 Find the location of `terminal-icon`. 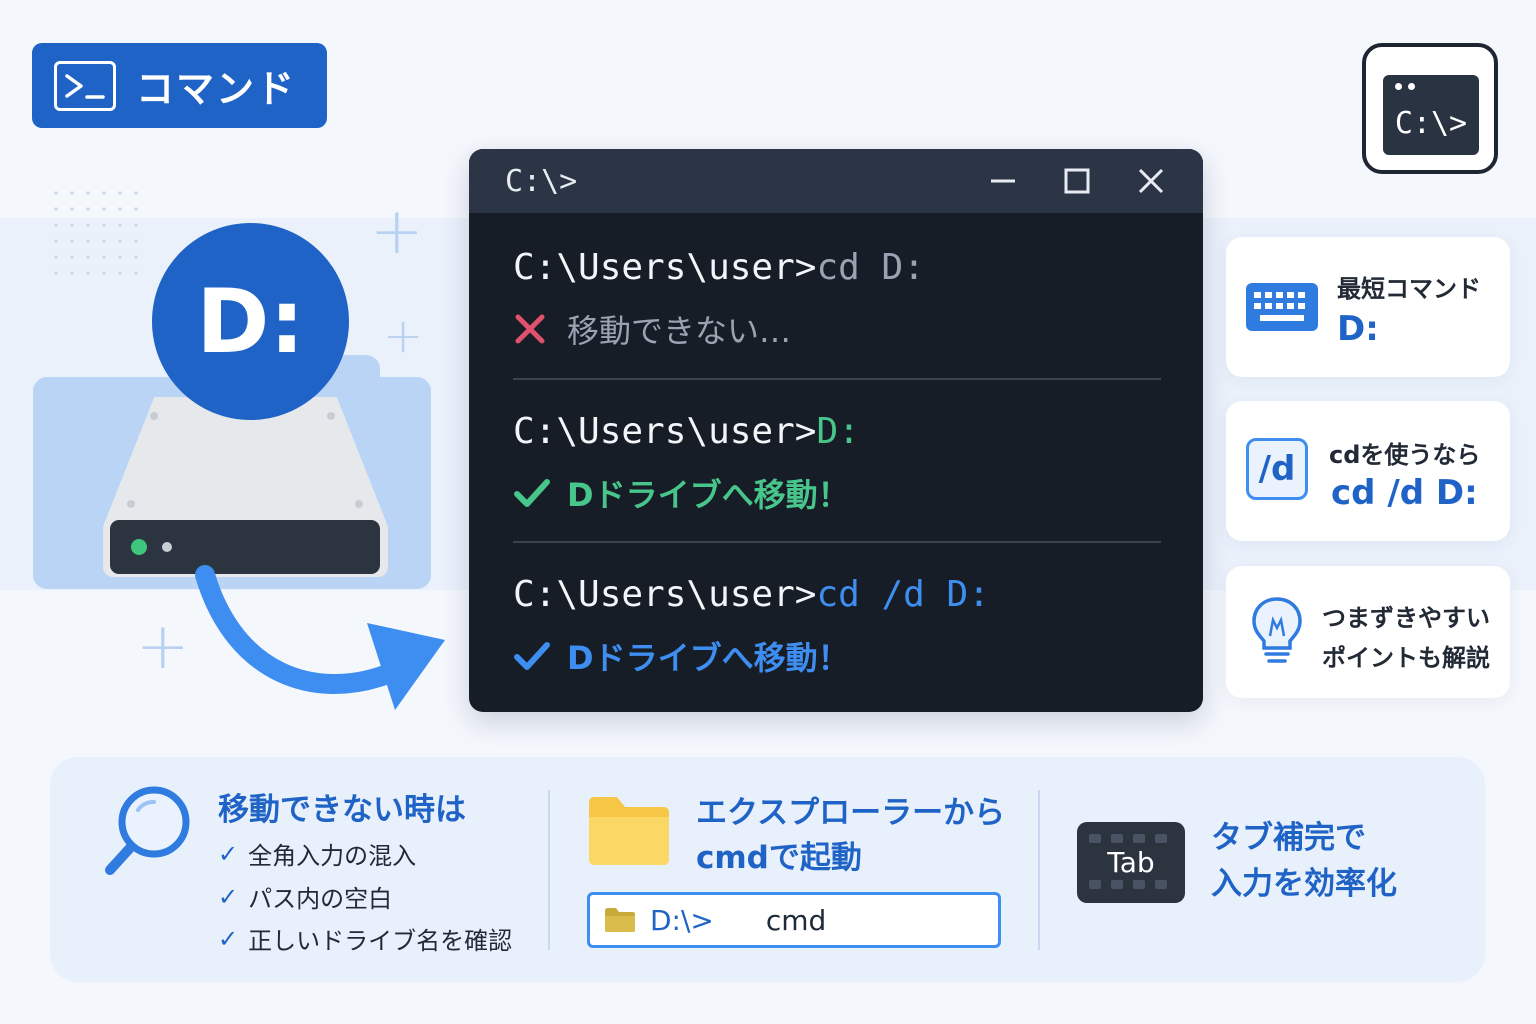

terminal-icon is located at coordinates (85, 85).